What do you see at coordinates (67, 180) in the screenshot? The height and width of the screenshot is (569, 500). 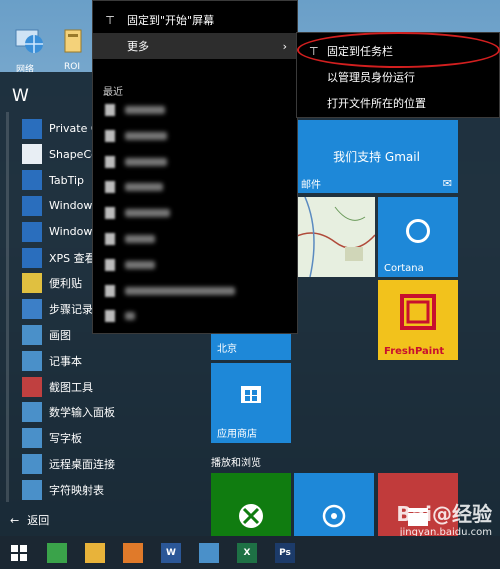 I see `app-list-item-label: TabTip` at bounding box center [67, 180].